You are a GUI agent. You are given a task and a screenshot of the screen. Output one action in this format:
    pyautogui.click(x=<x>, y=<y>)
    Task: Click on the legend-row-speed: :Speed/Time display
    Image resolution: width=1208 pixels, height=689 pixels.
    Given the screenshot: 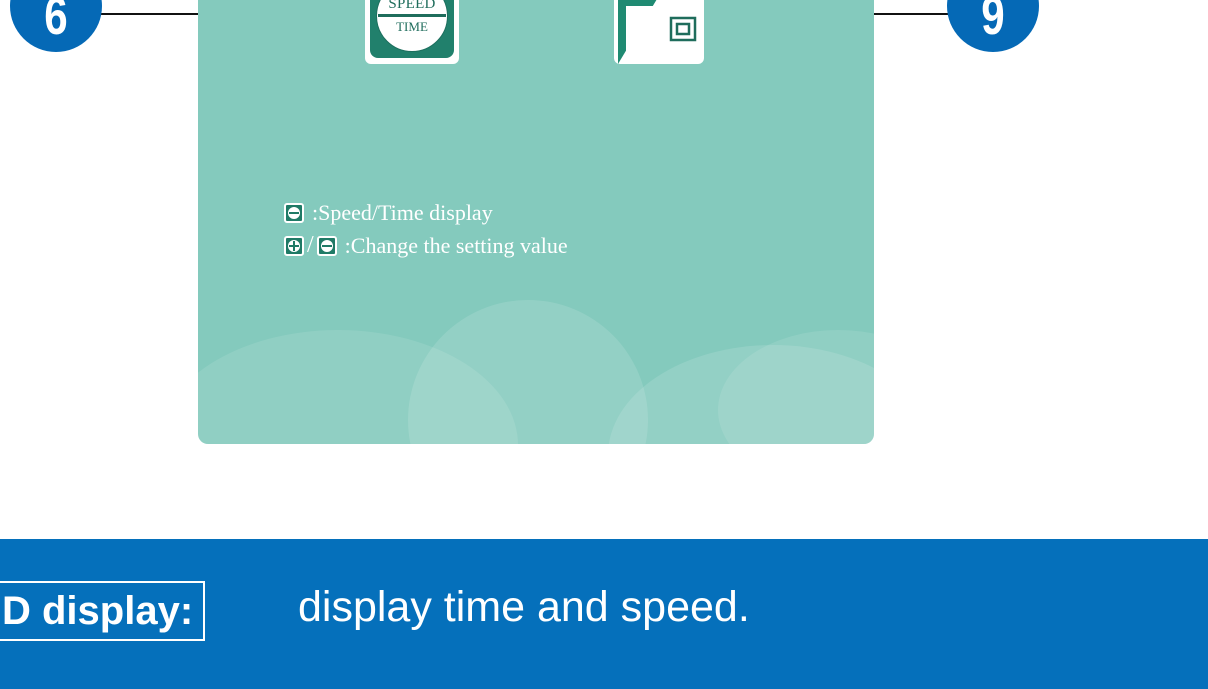 What is the action you would take?
    pyautogui.click(x=426, y=212)
    